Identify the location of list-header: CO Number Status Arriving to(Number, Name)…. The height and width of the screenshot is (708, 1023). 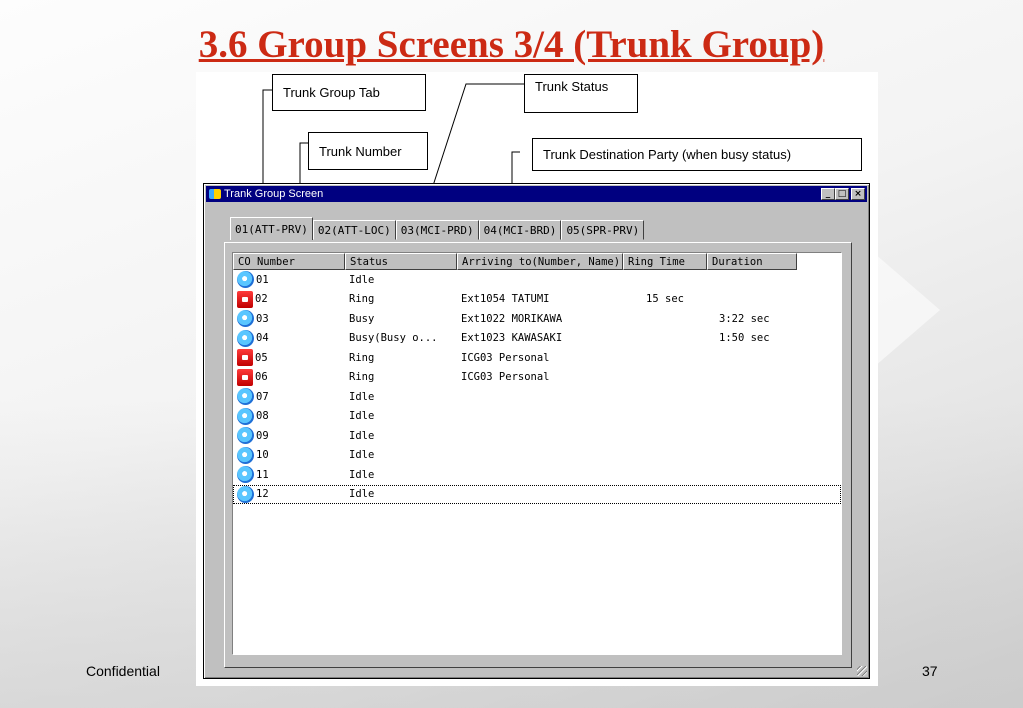
(537, 261).